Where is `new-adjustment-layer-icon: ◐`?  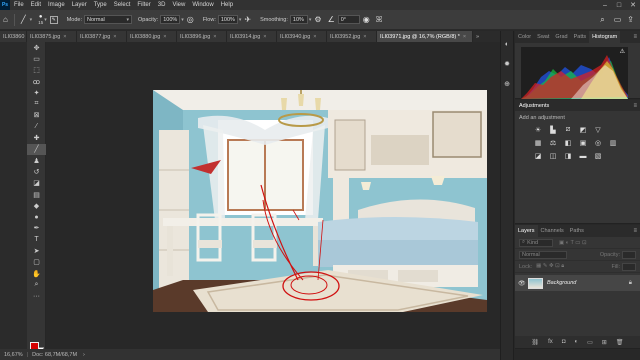 new-adjustment-layer-icon: ◐ is located at coordinates (576, 342).